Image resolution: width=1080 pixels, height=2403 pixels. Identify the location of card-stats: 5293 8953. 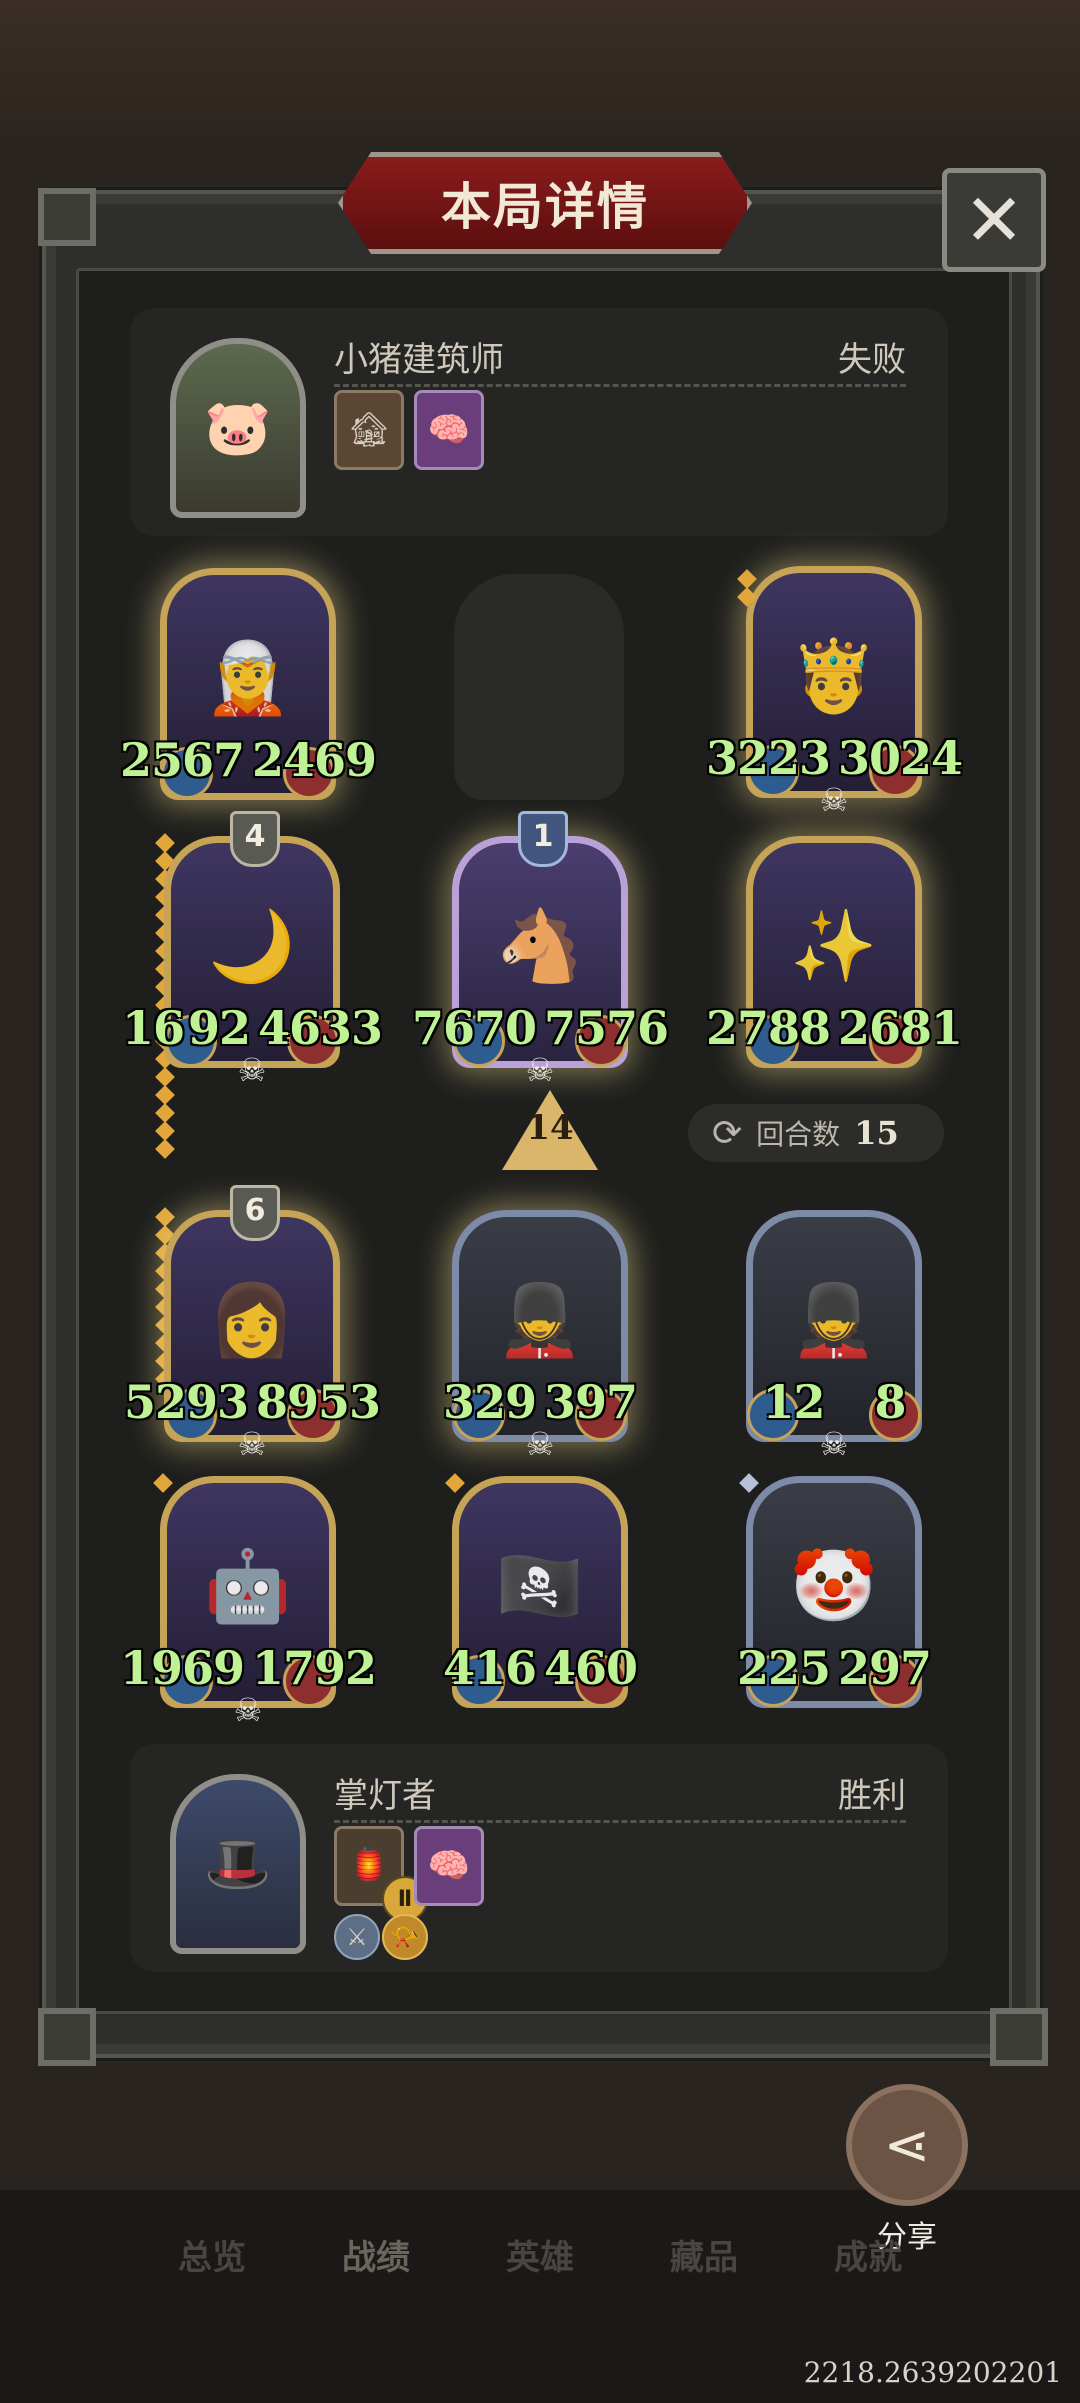
(252, 1402).